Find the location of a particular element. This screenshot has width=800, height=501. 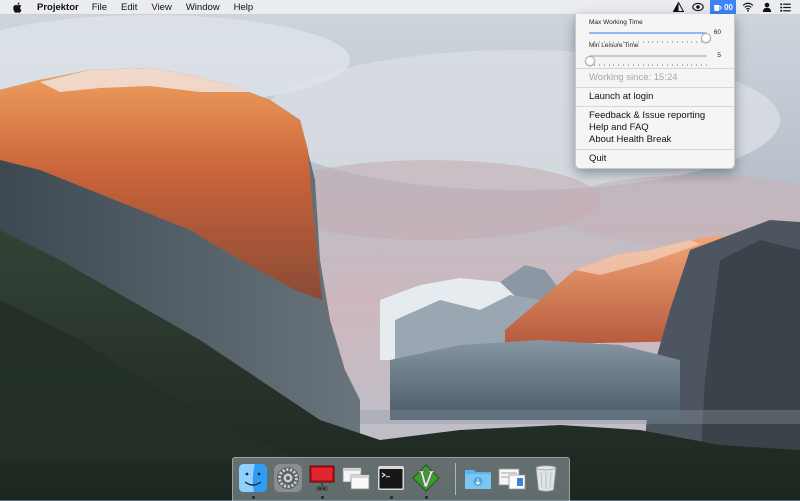

max-working-time-slider is located at coordinates (650, 37).